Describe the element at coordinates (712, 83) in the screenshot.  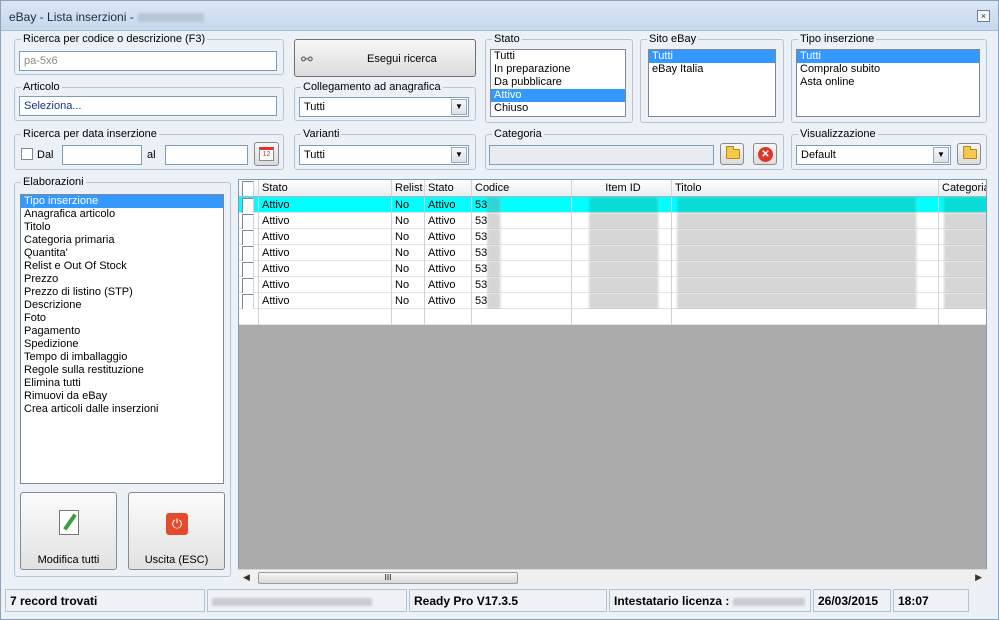
I see `sito-list: Tutti eBay Italia` at that location.